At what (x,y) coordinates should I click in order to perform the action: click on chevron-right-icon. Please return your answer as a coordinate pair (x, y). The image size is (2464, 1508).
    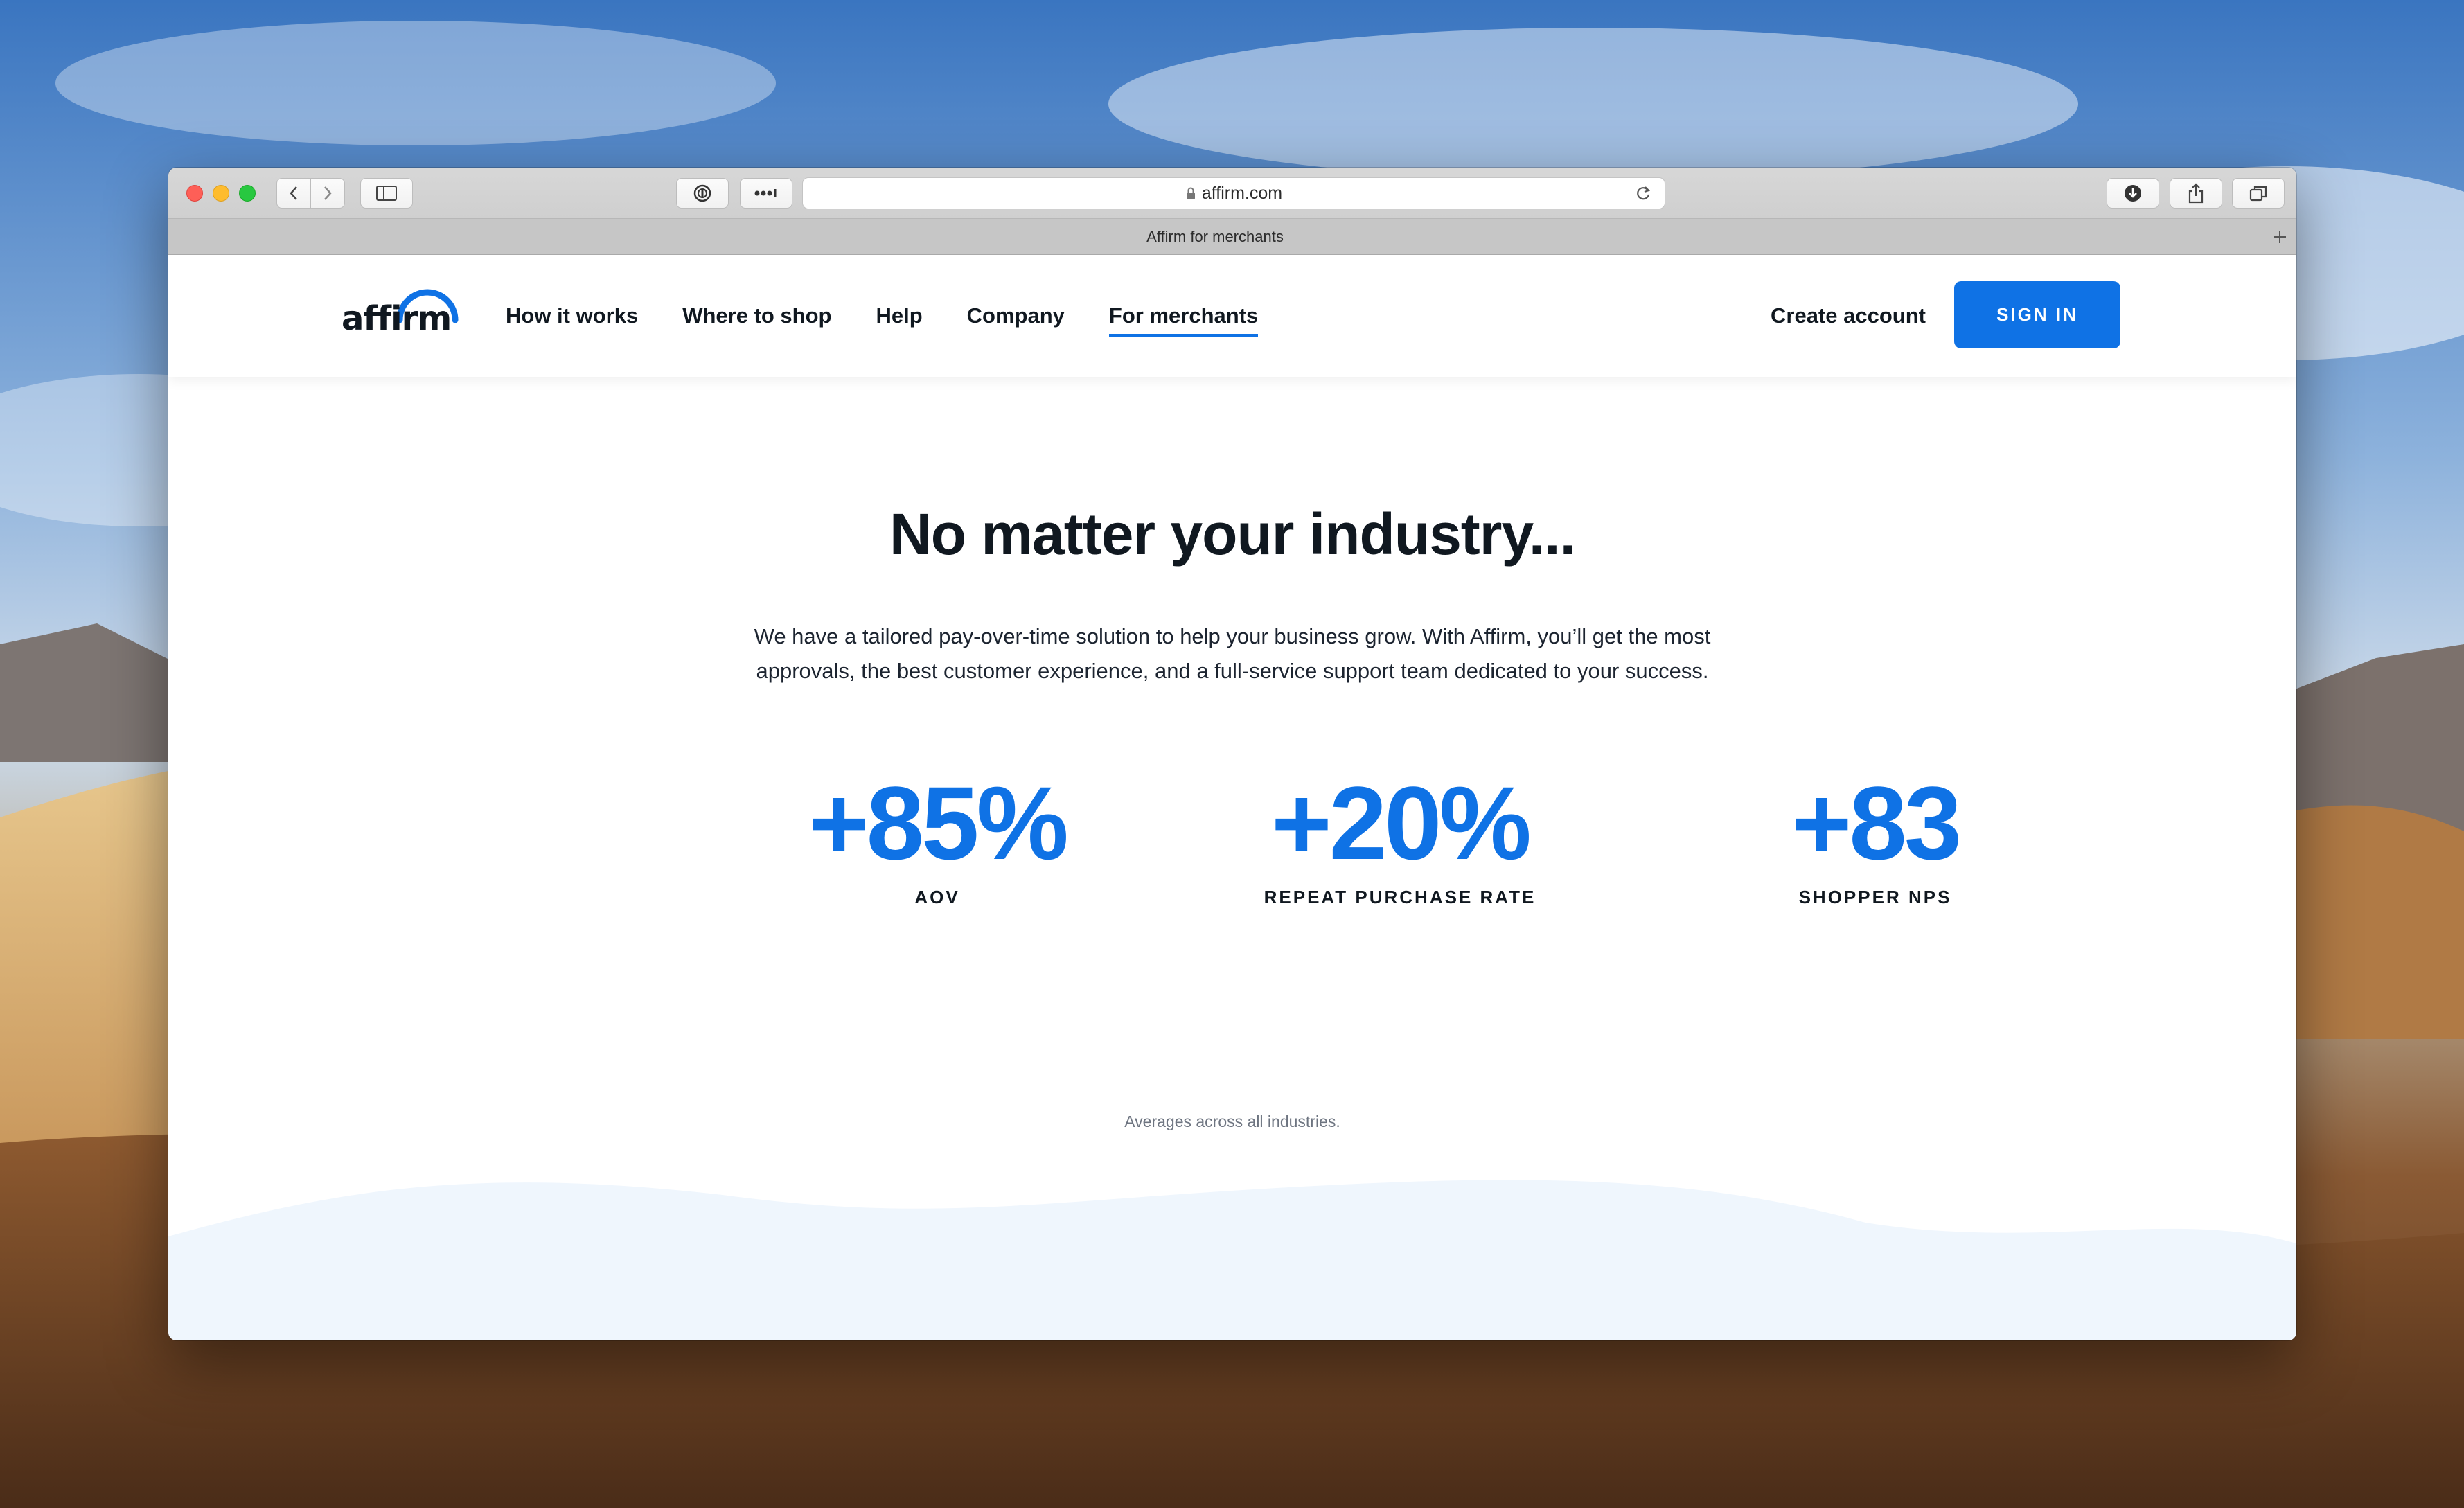
    Looking at the image, I should click on (328, 193).